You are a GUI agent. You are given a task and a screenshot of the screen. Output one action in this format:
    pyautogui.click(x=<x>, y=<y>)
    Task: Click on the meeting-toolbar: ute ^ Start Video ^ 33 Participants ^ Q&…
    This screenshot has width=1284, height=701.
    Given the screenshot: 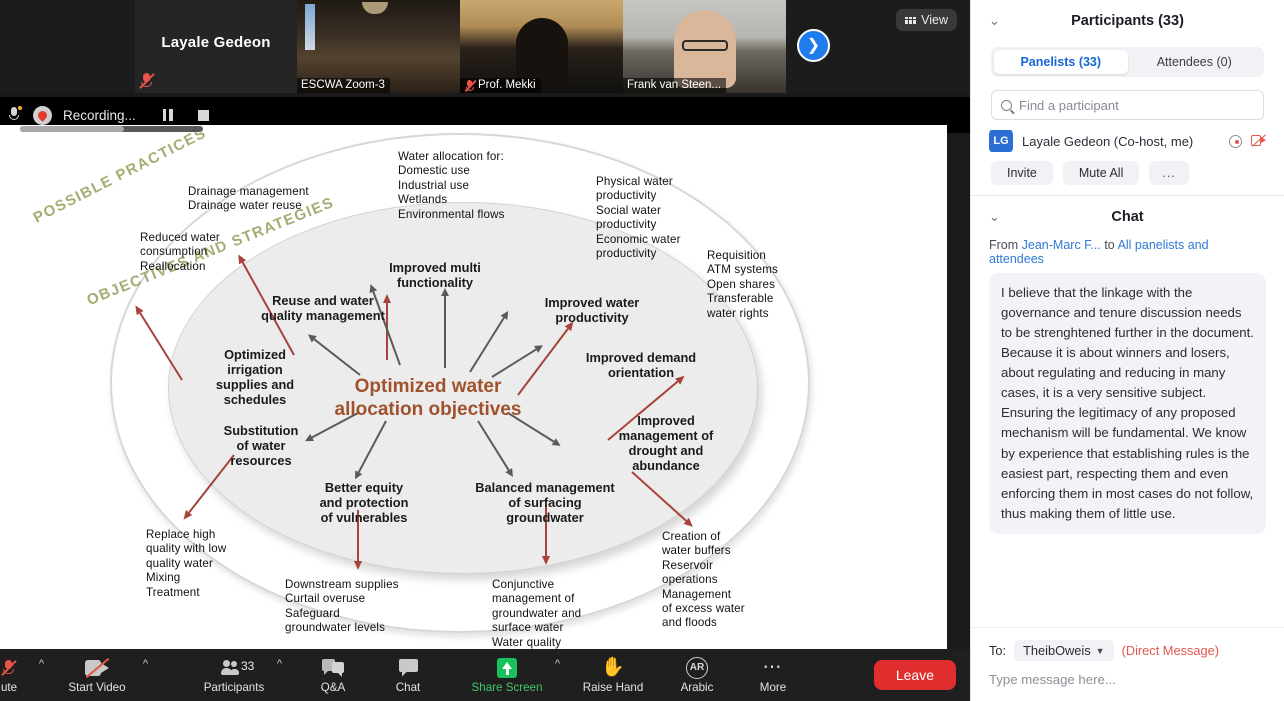 What is the action you would take?
    pyautogui.click(x=485, y=675)
    